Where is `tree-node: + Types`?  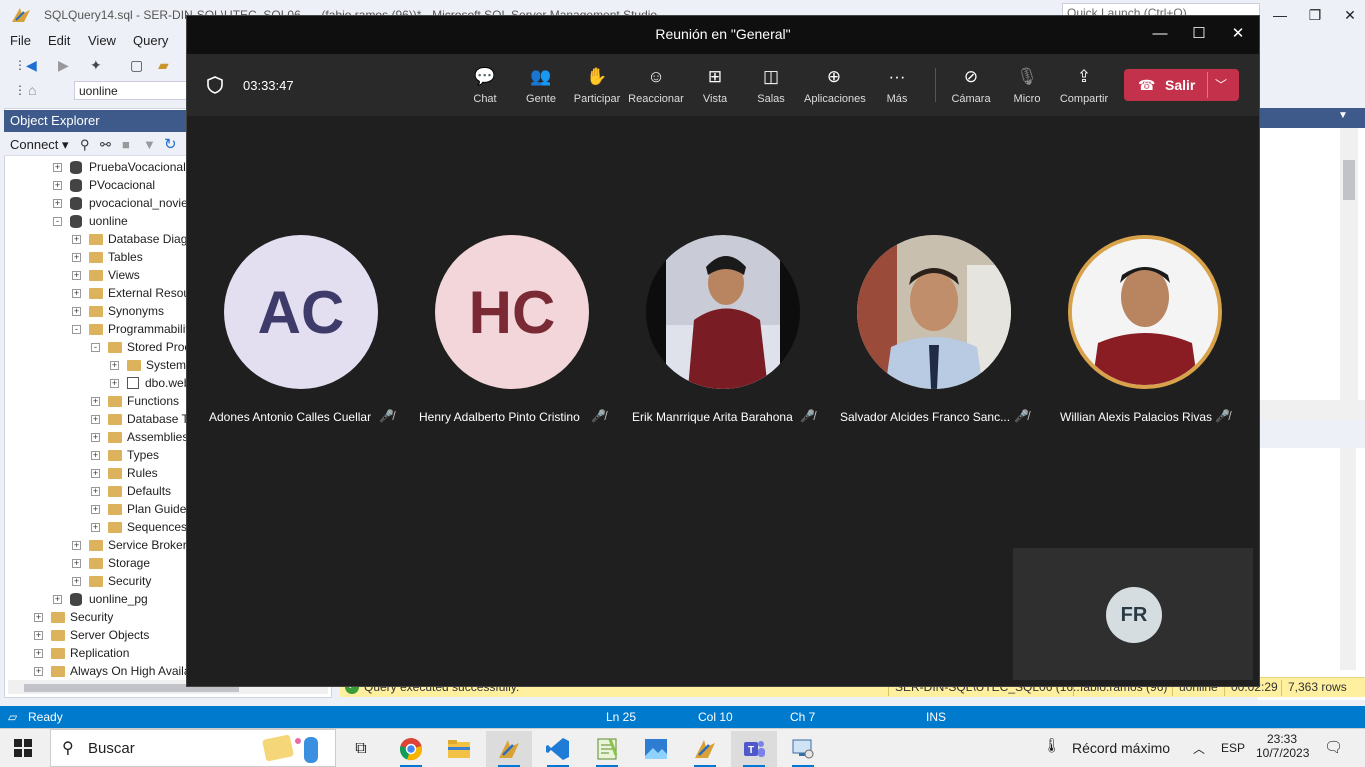 tree-node: + Types is located at coordinates (125, 455).